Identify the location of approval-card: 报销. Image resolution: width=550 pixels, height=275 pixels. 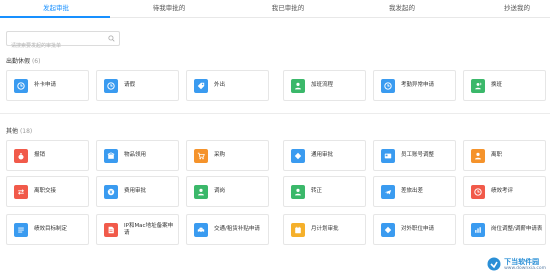
(47, 155).